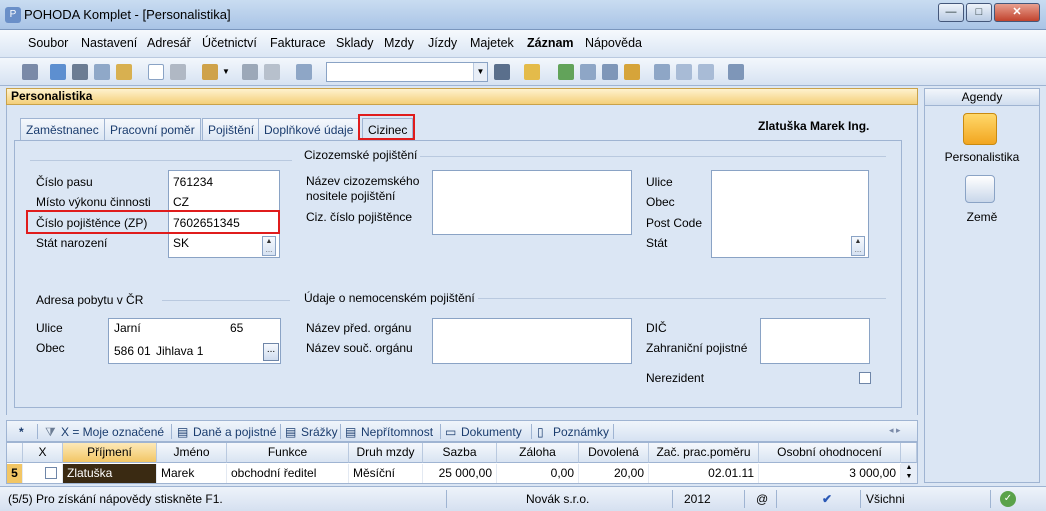 The image size is (1046, 511). I want to click on menu-mzdy: Mzdy, so click(399, 43).